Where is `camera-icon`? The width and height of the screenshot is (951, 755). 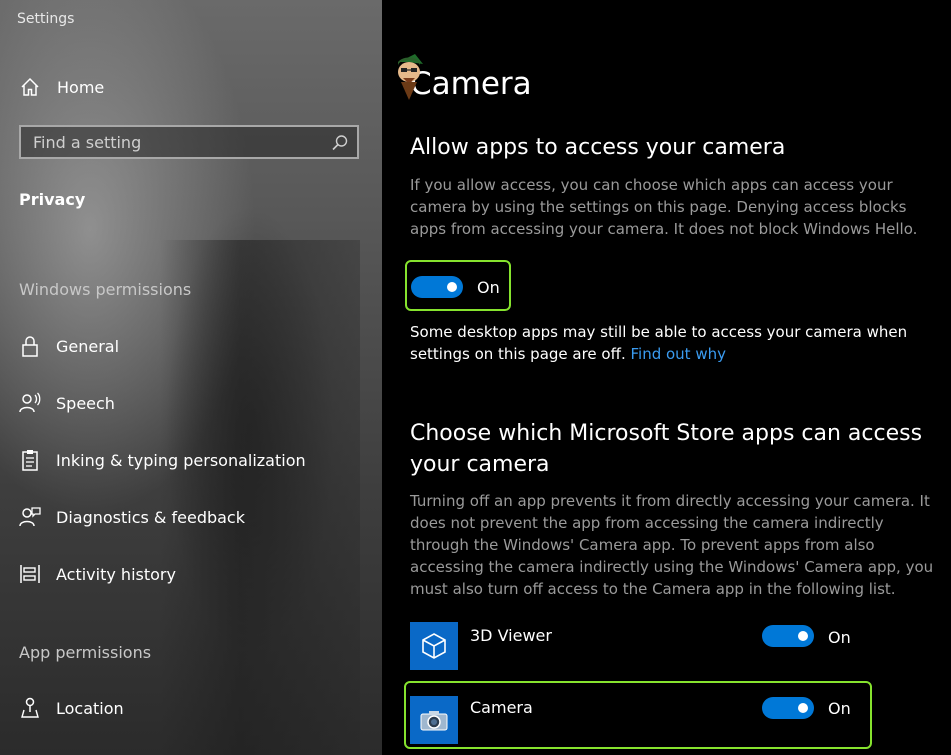 camera-icon is located at coordinates (434, 721).